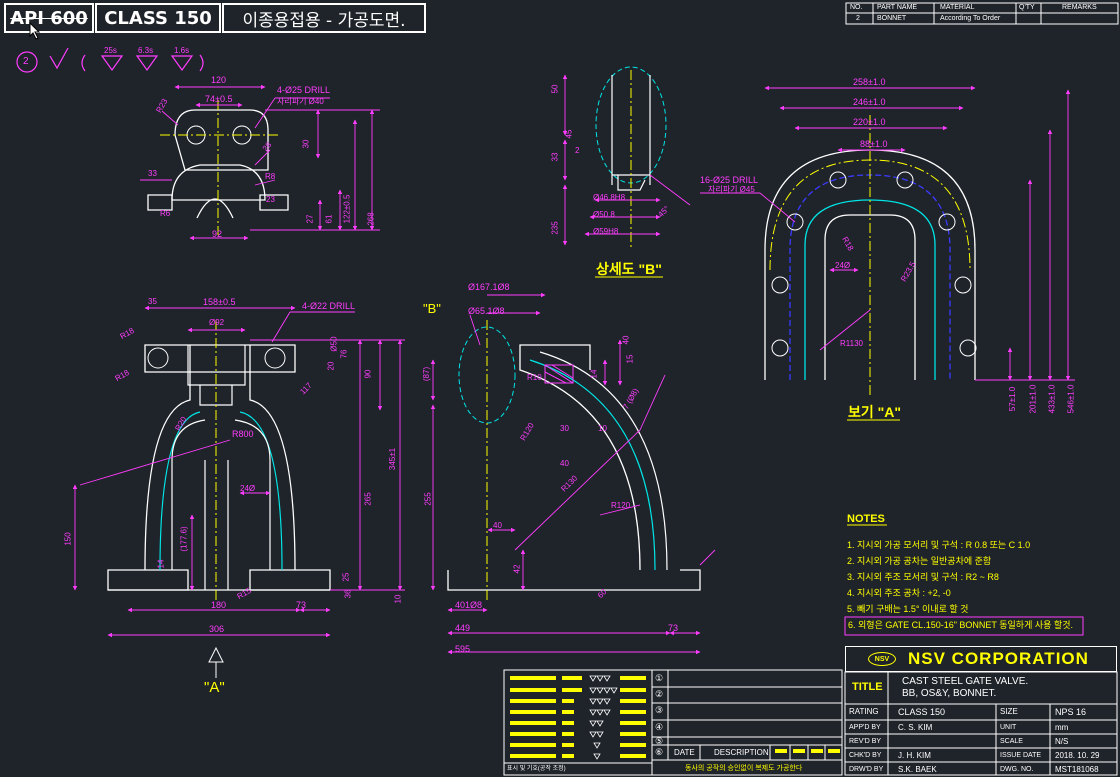 The image size is (1120, 777). I want to click on section-dim-40-top: 40, so click(626, 340).